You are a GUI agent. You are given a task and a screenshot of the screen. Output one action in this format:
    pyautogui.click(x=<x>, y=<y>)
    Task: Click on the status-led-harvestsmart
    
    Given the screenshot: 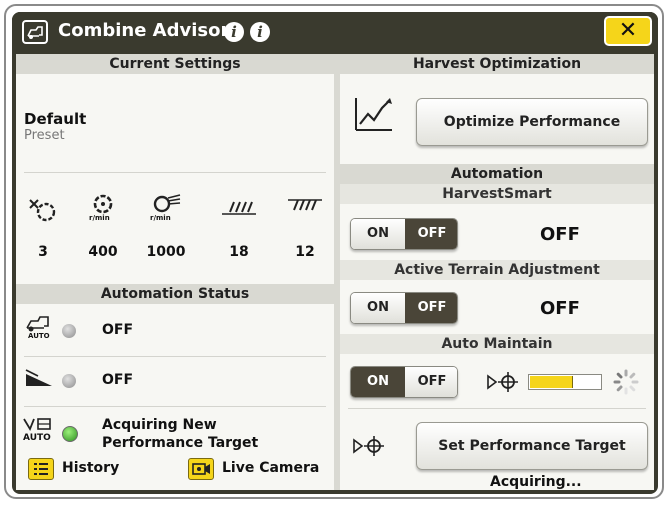 What is the action you would take?
    pyautogui.click(x=69, y=331)
    